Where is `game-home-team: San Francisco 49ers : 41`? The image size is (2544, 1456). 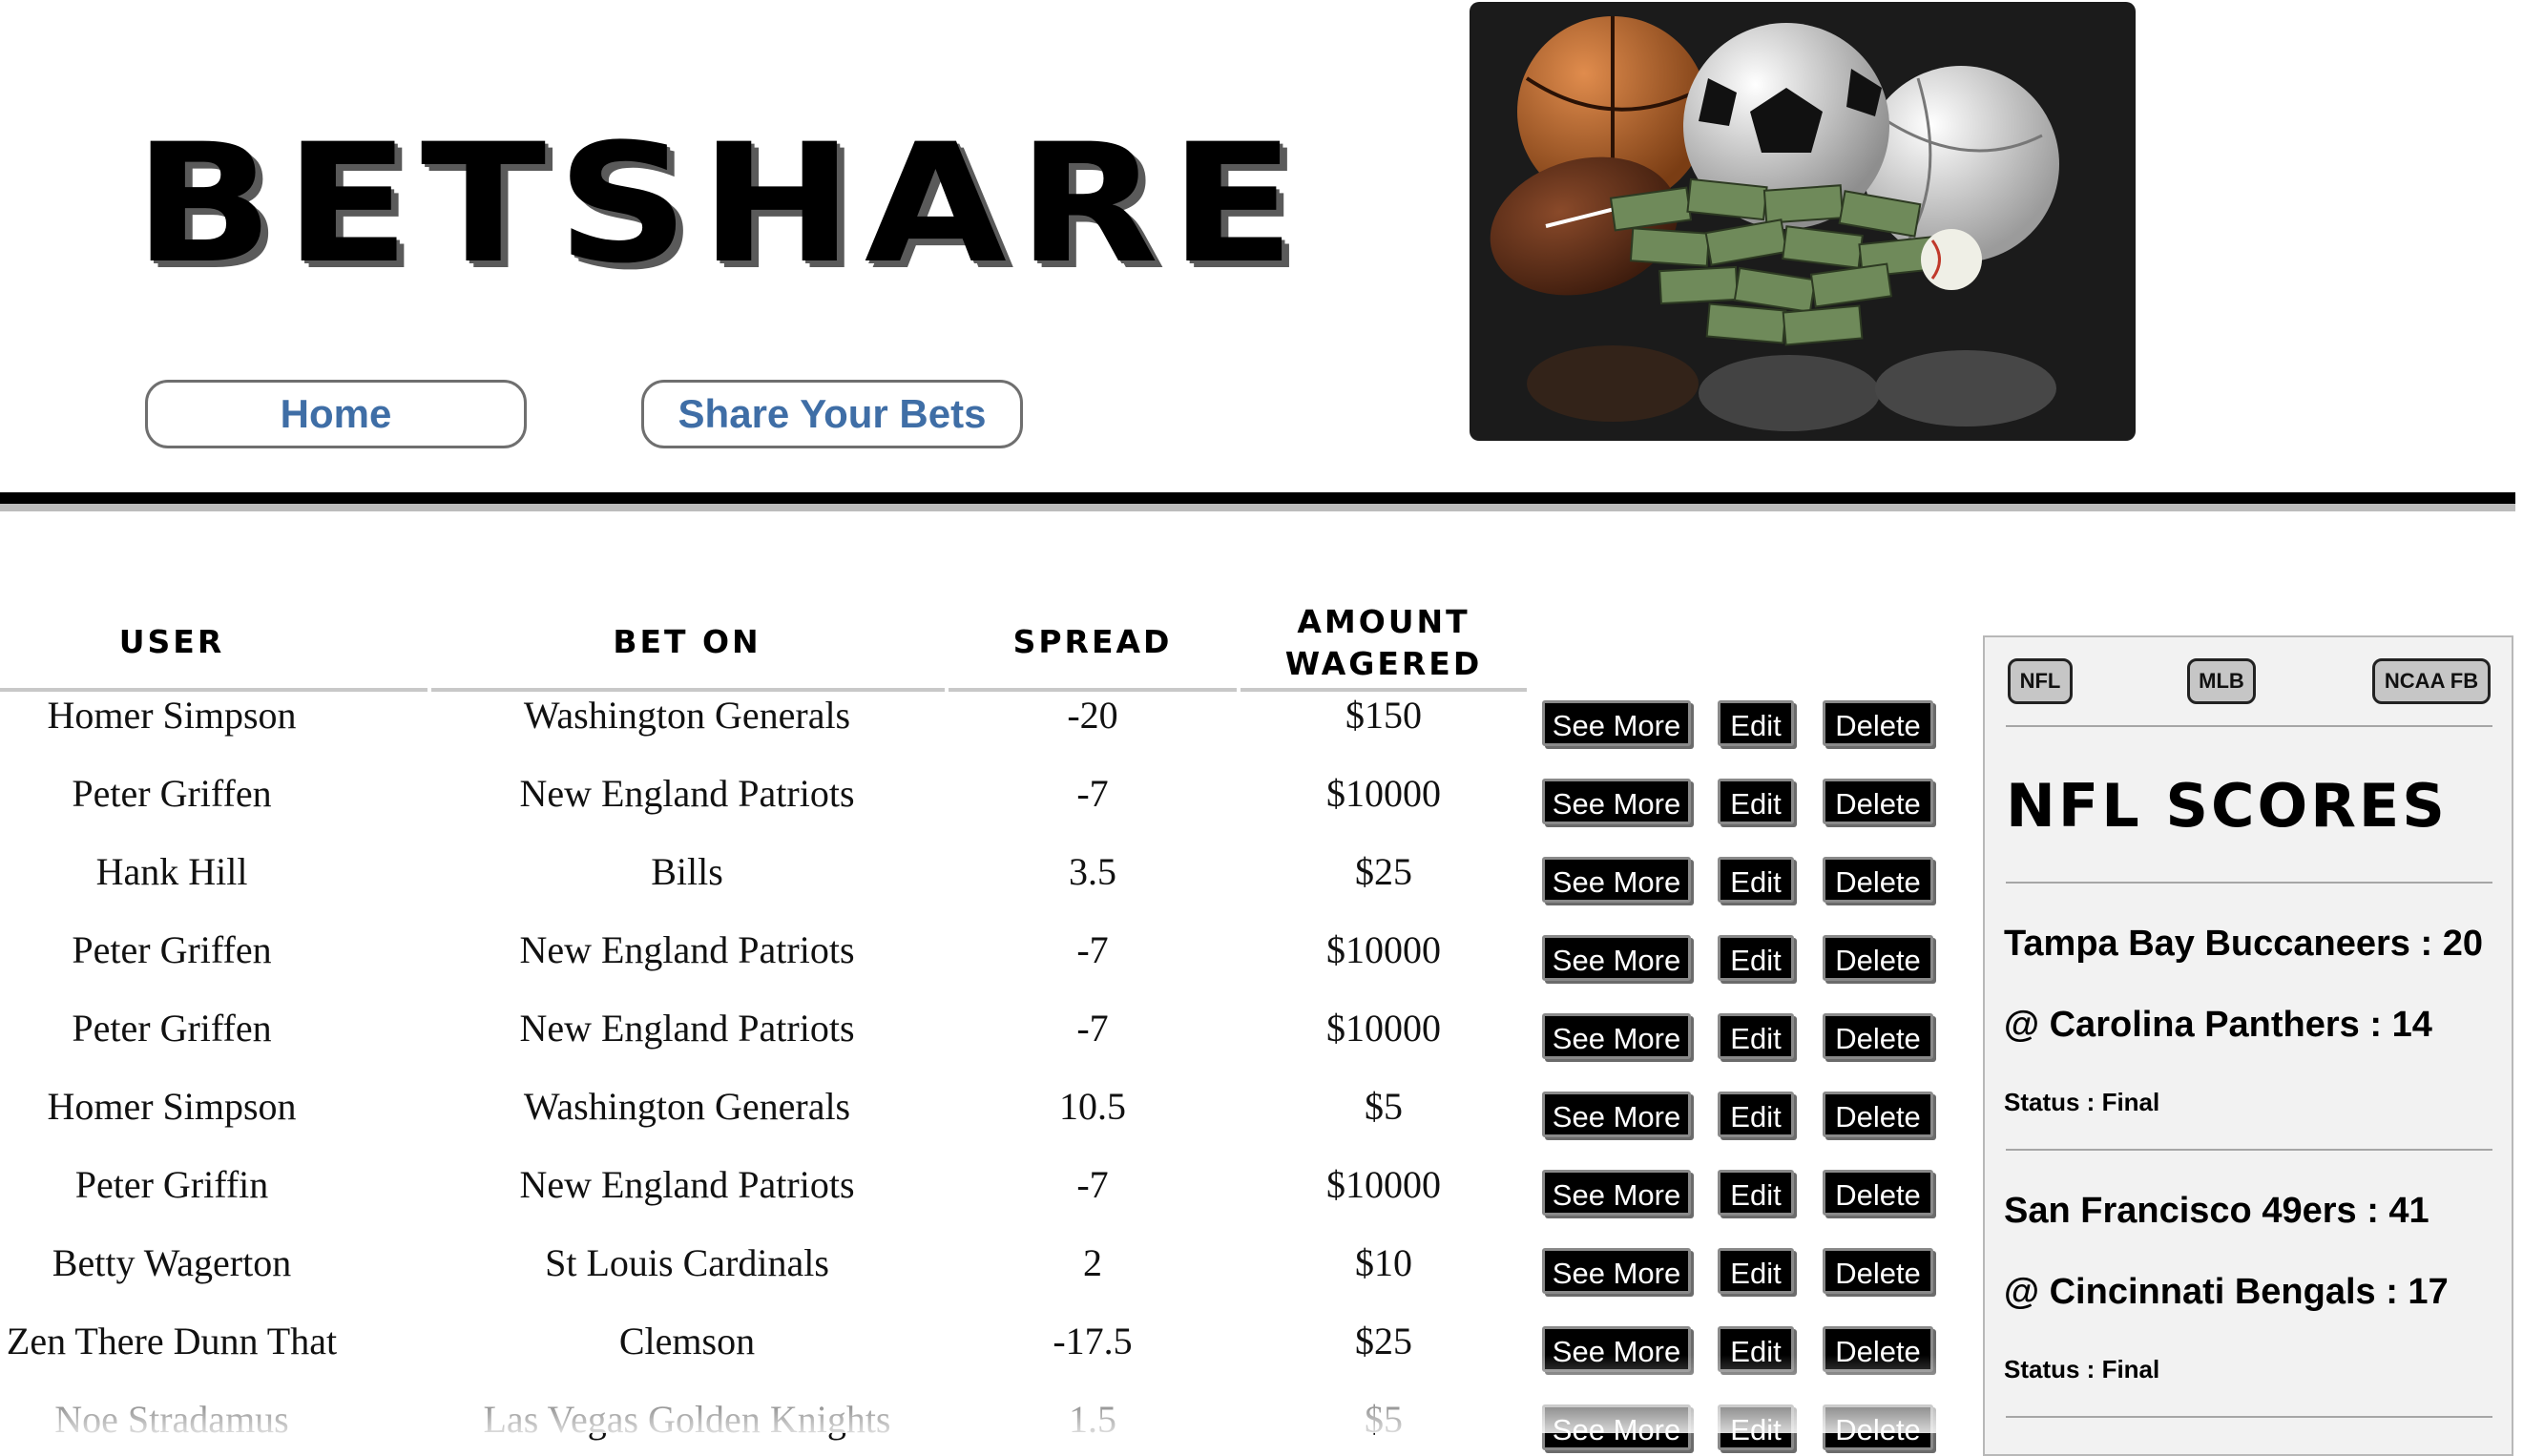 game-home-team: San Francisco 49ers : 41 is located at coordinates (2216, 1211).